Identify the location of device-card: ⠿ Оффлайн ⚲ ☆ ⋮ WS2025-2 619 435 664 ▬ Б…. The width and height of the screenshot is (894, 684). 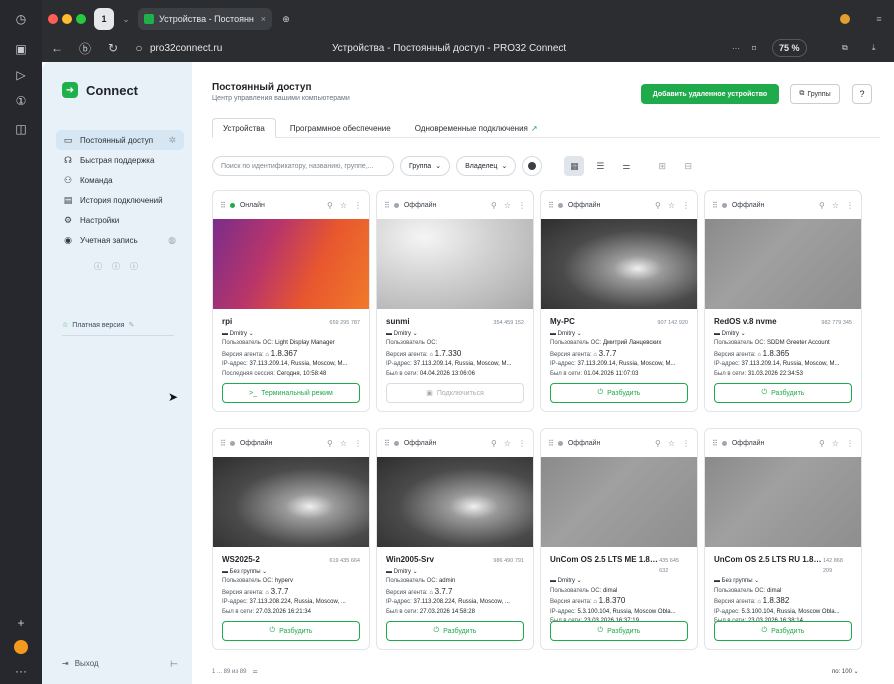
(291, 539).